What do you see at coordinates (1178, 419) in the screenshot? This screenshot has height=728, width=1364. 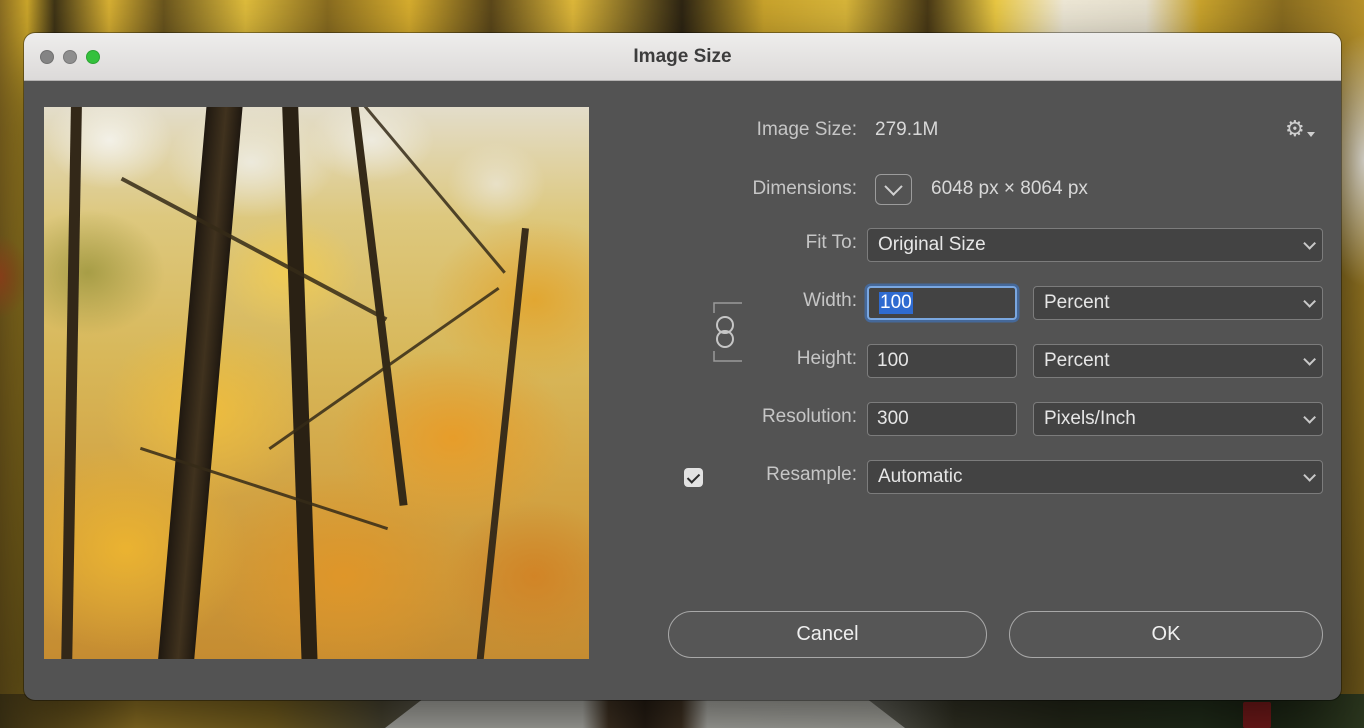 I see `resolution-unit-select: Pixels/Inch` at bounding box center [1178, 419].